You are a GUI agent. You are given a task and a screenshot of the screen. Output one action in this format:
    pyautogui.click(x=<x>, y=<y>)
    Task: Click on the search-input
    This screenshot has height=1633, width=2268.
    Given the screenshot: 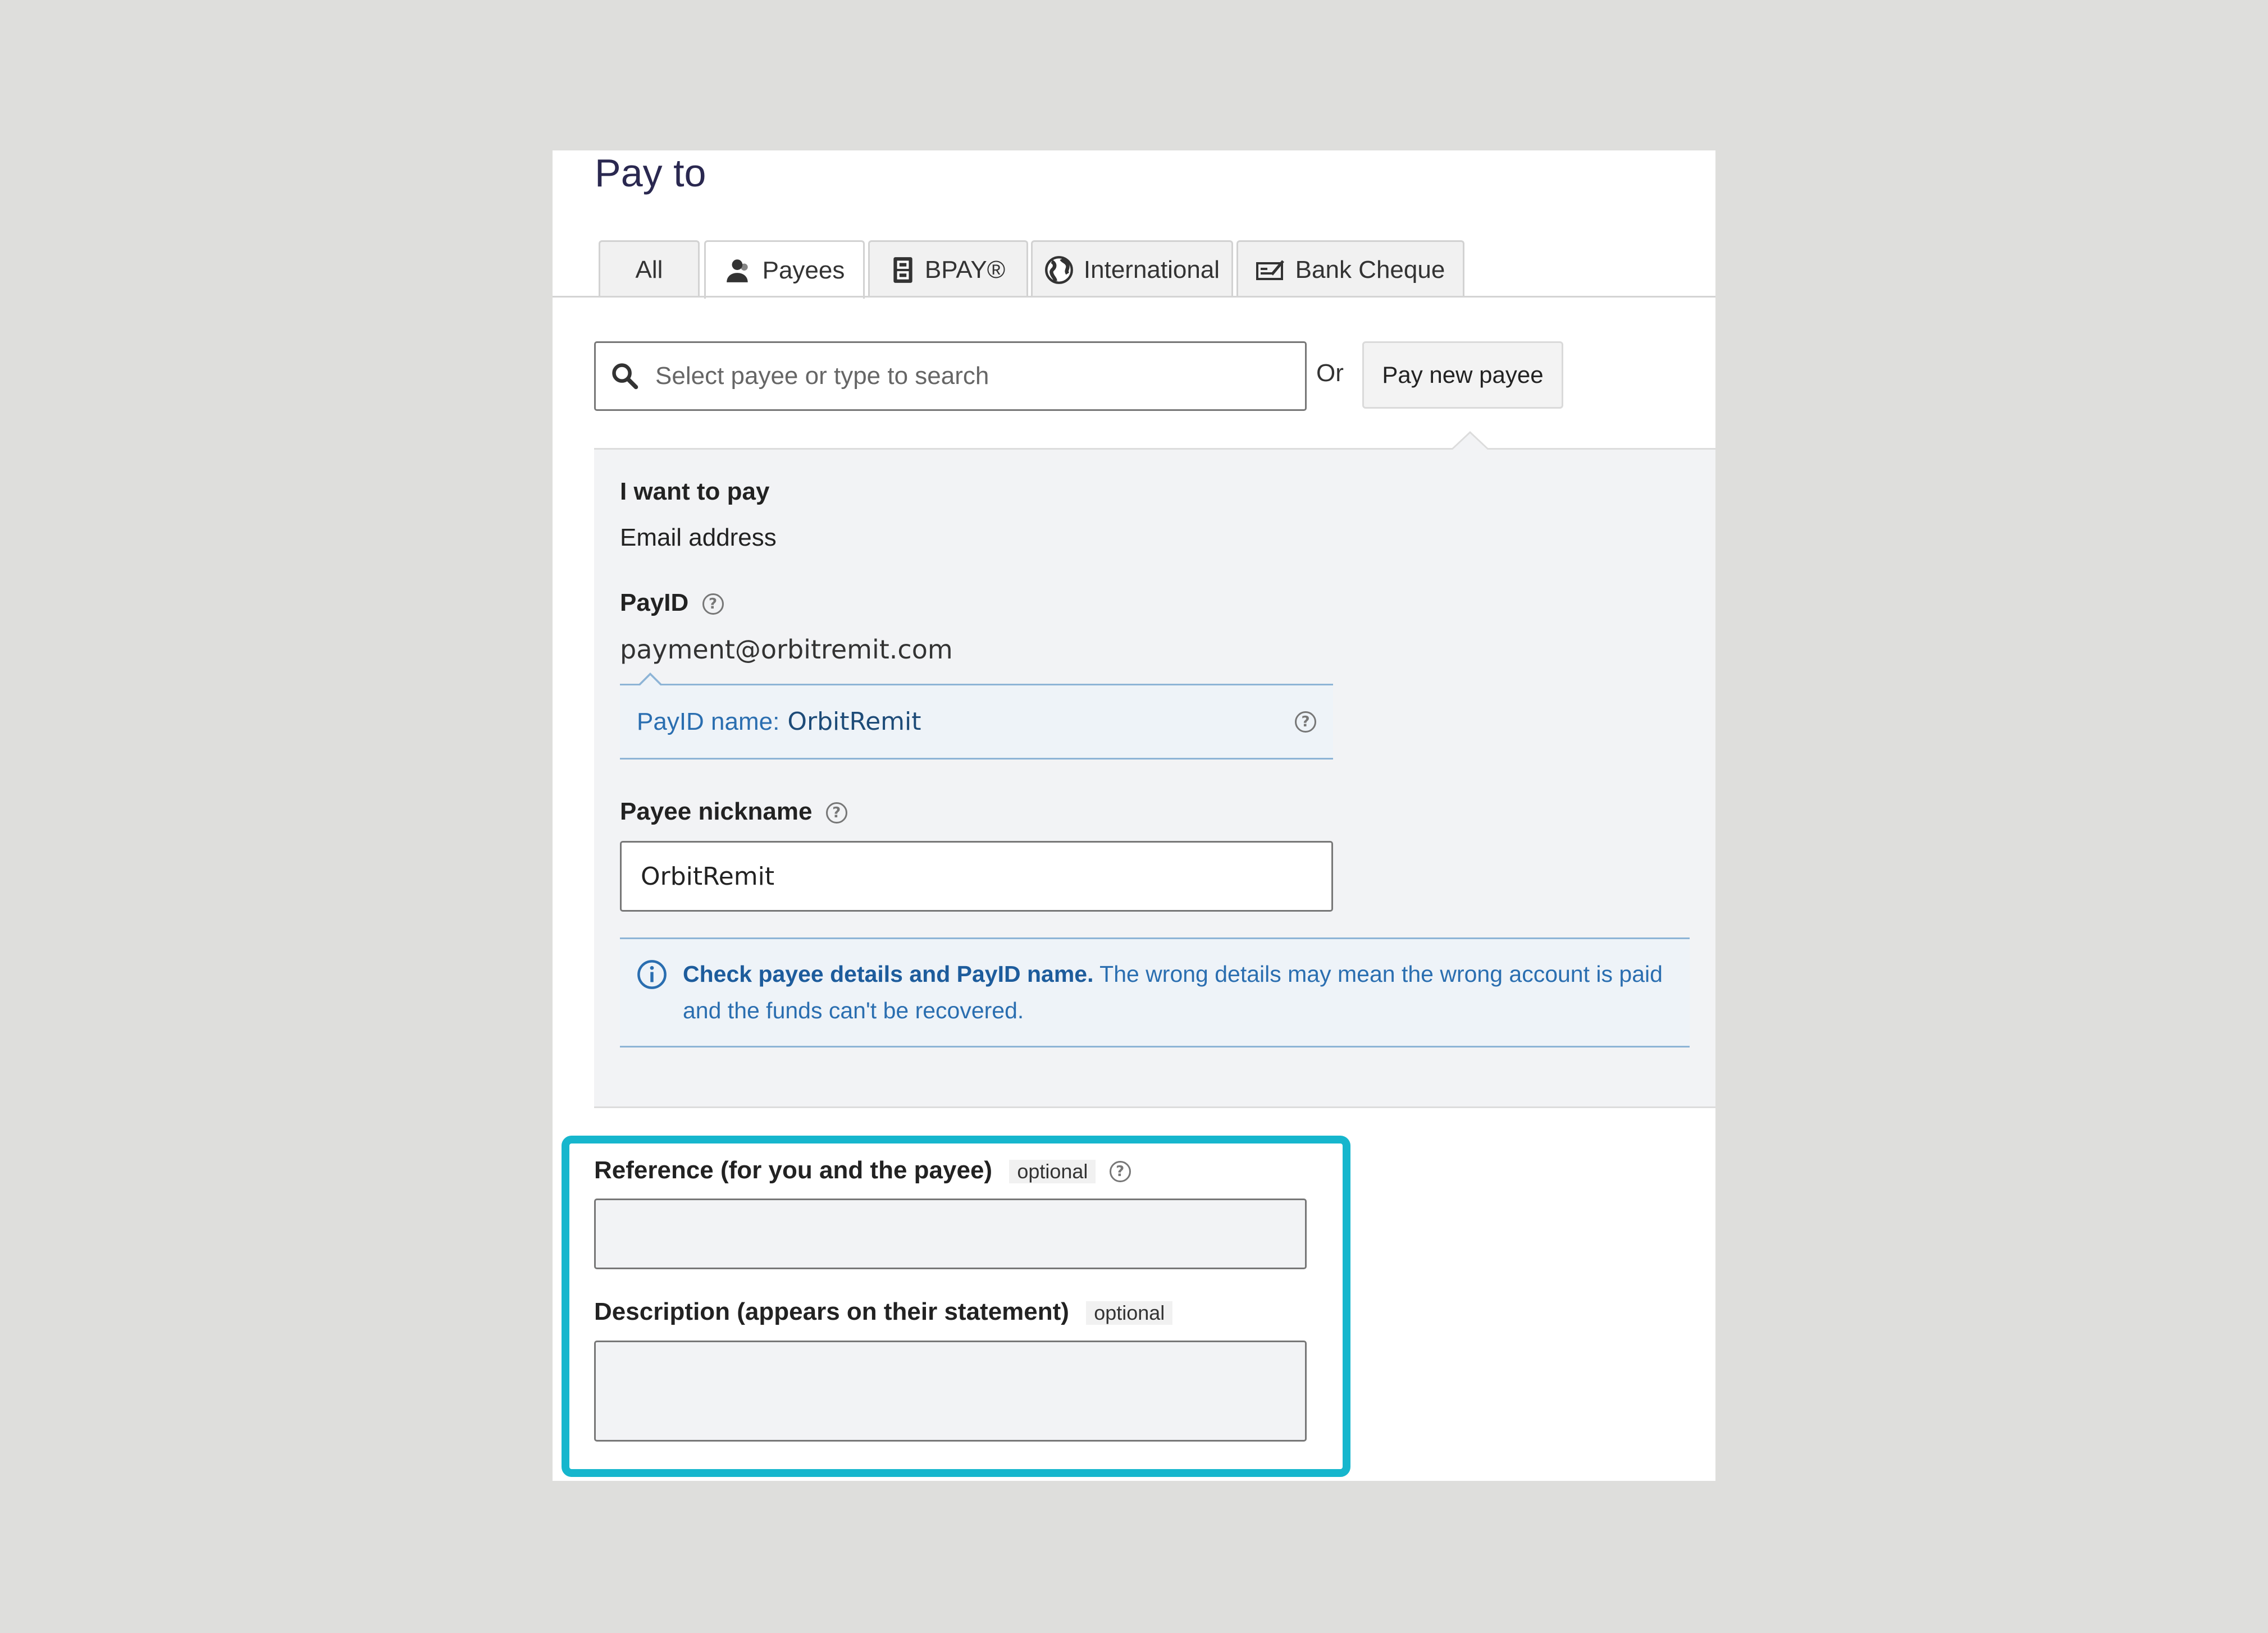 What is the action you would take?
    pyautogui.click(x=964, y=376)
    